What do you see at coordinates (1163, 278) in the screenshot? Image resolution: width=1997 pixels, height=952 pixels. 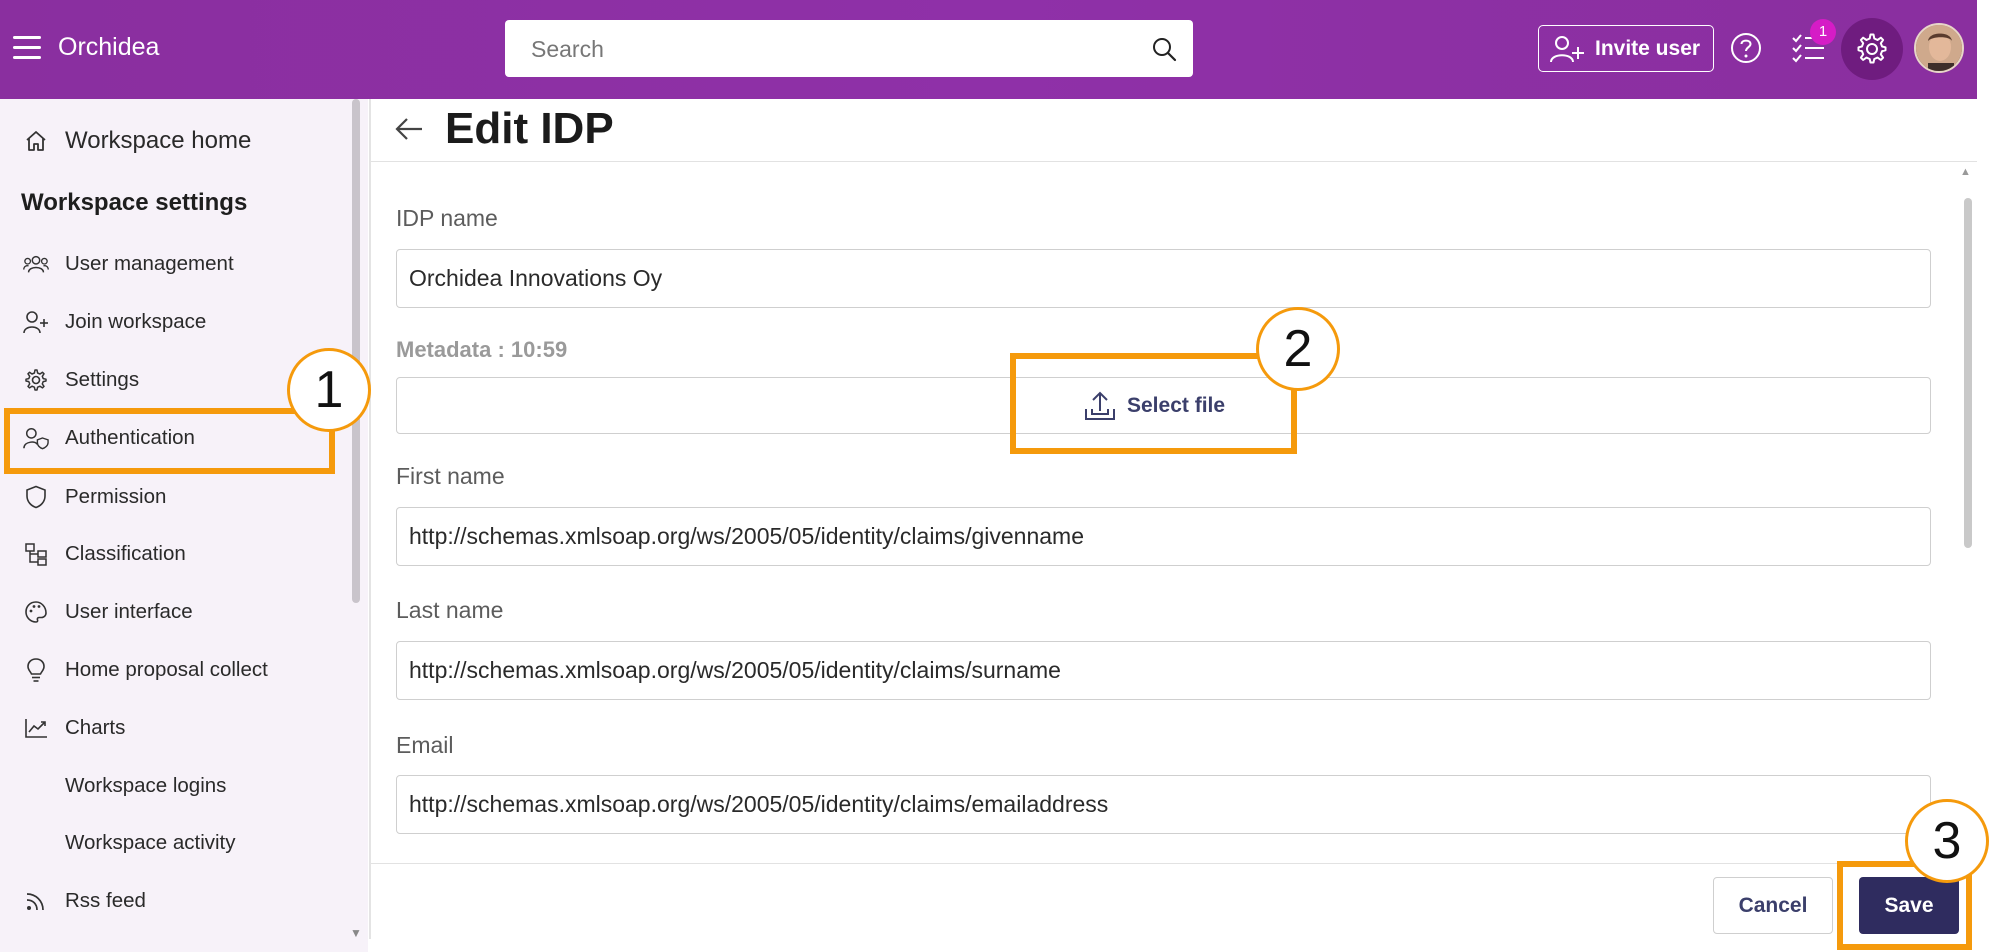 I see `idp-name-field: Orchidea Innovations Oy` at bounding box center [1163, 278].